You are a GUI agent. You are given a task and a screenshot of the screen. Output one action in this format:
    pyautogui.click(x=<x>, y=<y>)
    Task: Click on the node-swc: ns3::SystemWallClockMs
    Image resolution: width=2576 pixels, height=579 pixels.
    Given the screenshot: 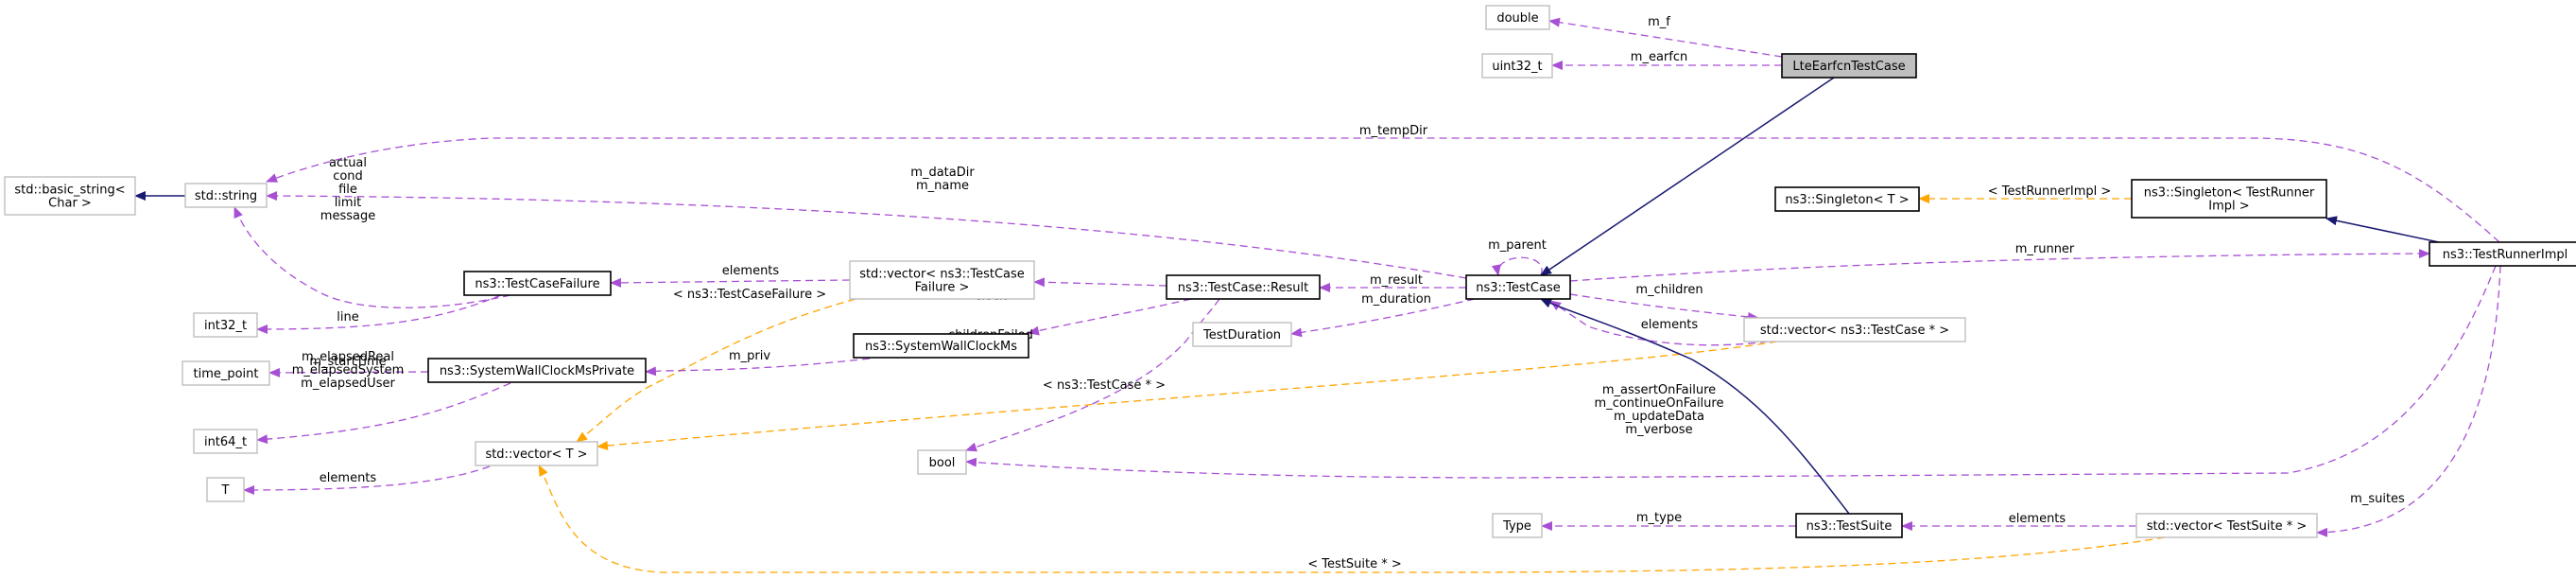 What is the action you would take?
    pyautogui.click(x=941, y=346)
    